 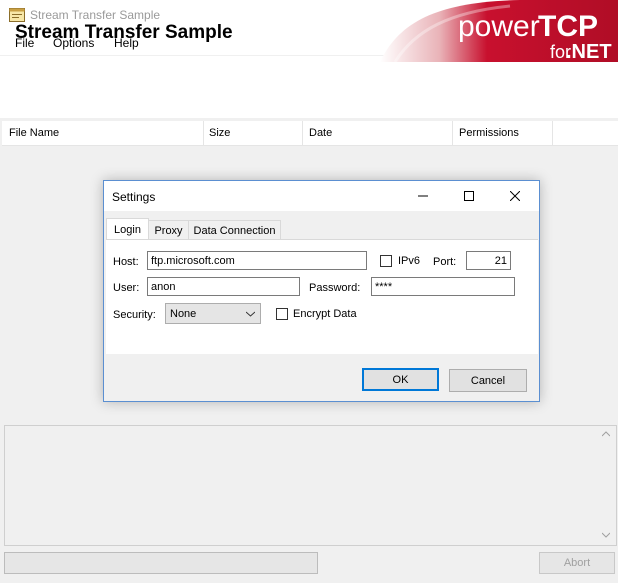 What do you see at coordinates (219, 133) in the screenshot?
I see `column-size: Size` at bounding box center [219, 133].